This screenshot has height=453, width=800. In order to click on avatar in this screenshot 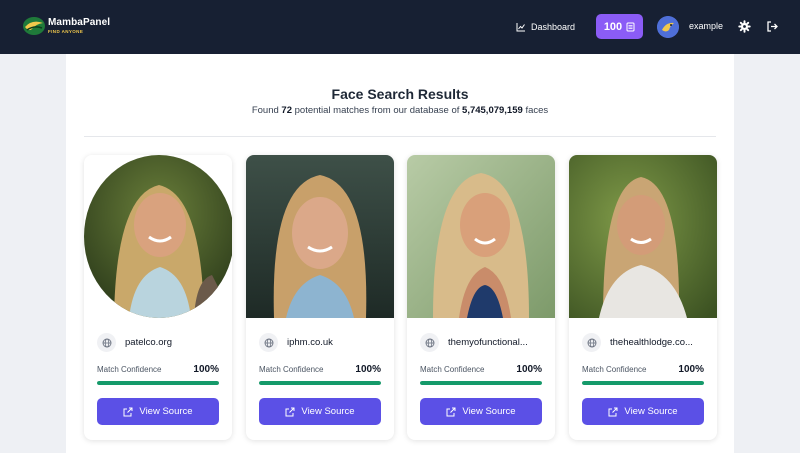, I will do `click(668, 27)`.